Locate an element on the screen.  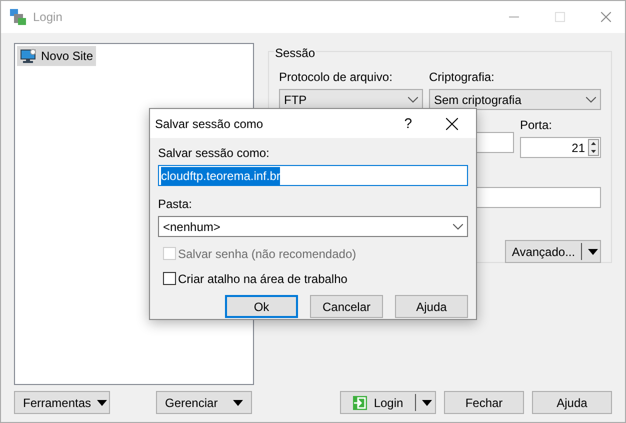
window-title: Login is located at coordinates (47, 17).